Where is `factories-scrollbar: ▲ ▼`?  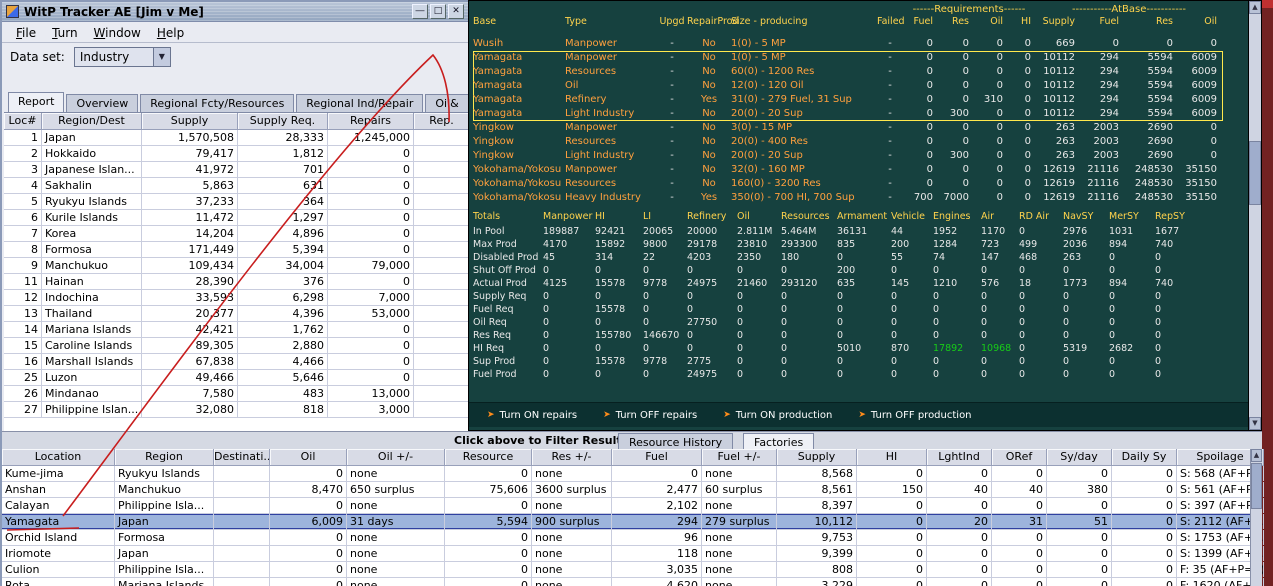 factories-scrollbar: ▲ ▼ is located at coordinates (1254, 215).